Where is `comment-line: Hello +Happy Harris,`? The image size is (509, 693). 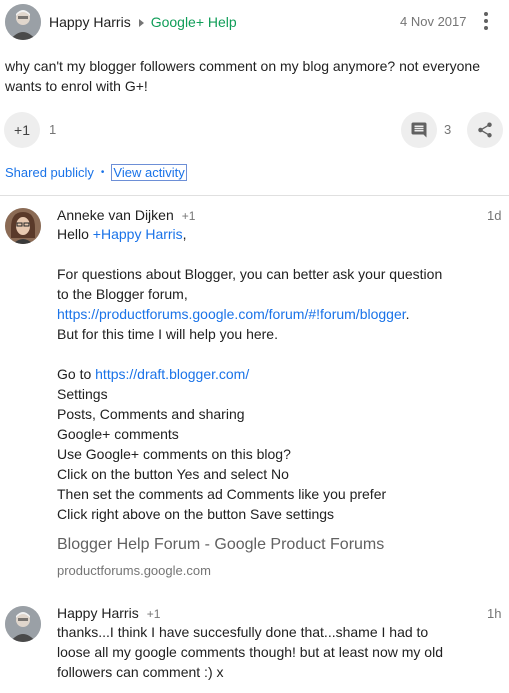 comment-line: Hello +Happy Harris, is located at coordinates (282, 234).